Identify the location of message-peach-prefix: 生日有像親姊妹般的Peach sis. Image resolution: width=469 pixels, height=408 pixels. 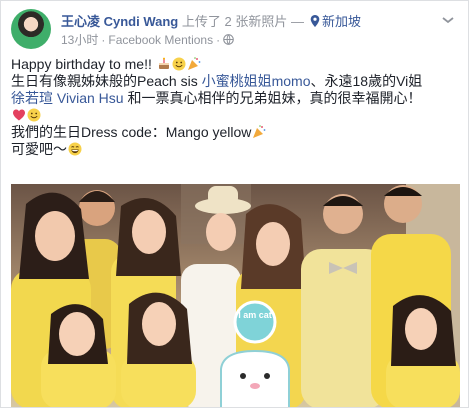
(106, 81).